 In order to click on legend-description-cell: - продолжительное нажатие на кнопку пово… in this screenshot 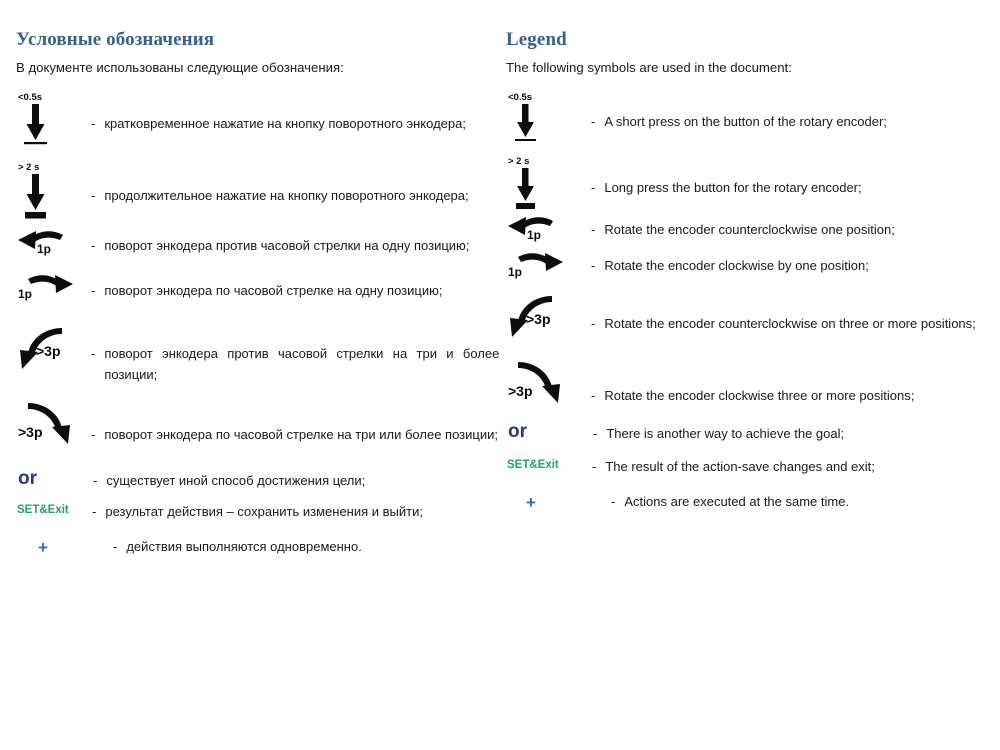, I will do `click(295, 183)`.